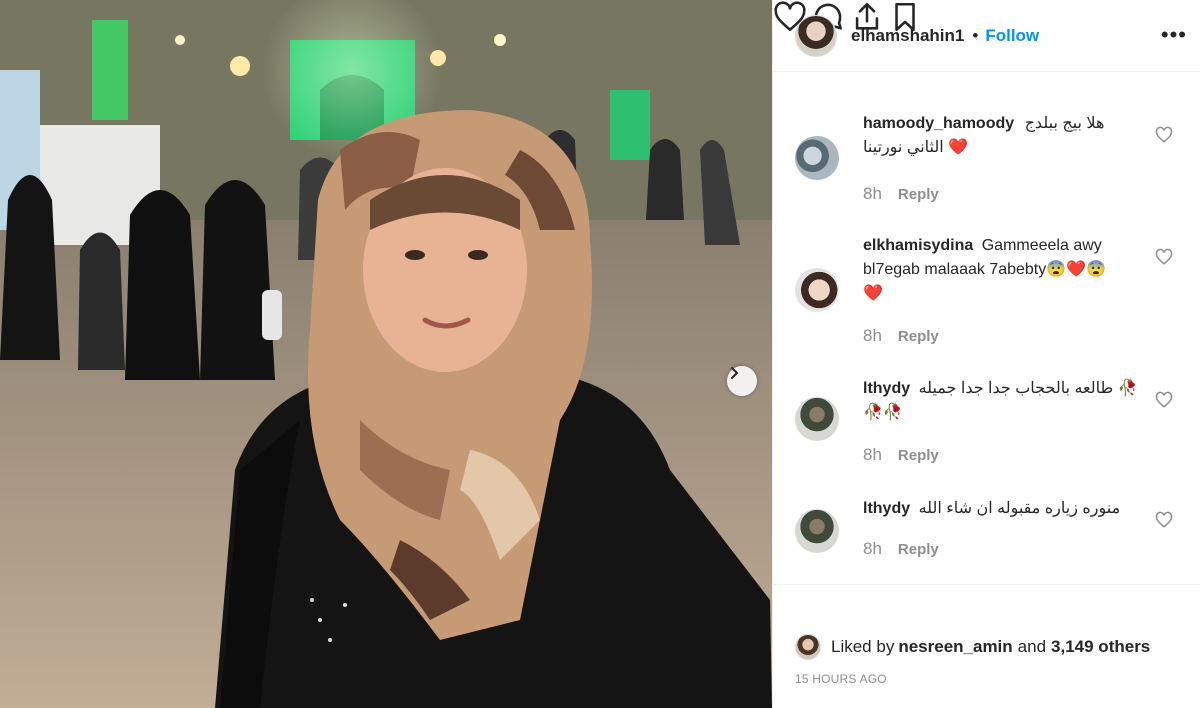 This screenshot has height=708, width=1200. What do you see at coordinates (873, 293) in the screenshot?
I see `comment-text-continued: ❤️` at bounding box center [873, 293].